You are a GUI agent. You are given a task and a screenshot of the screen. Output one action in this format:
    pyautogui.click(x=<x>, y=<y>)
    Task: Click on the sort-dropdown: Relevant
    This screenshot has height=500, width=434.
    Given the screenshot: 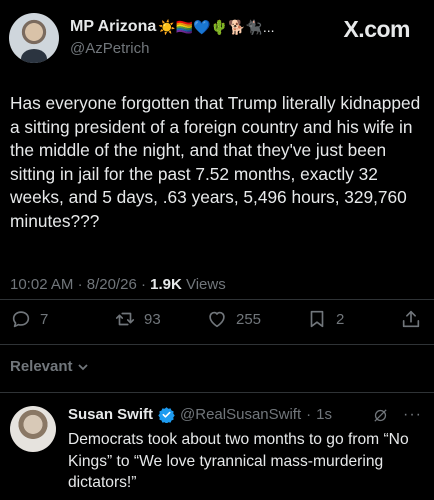 What is the action you would take?
    pyautogui.click(x=49, y=366)
    